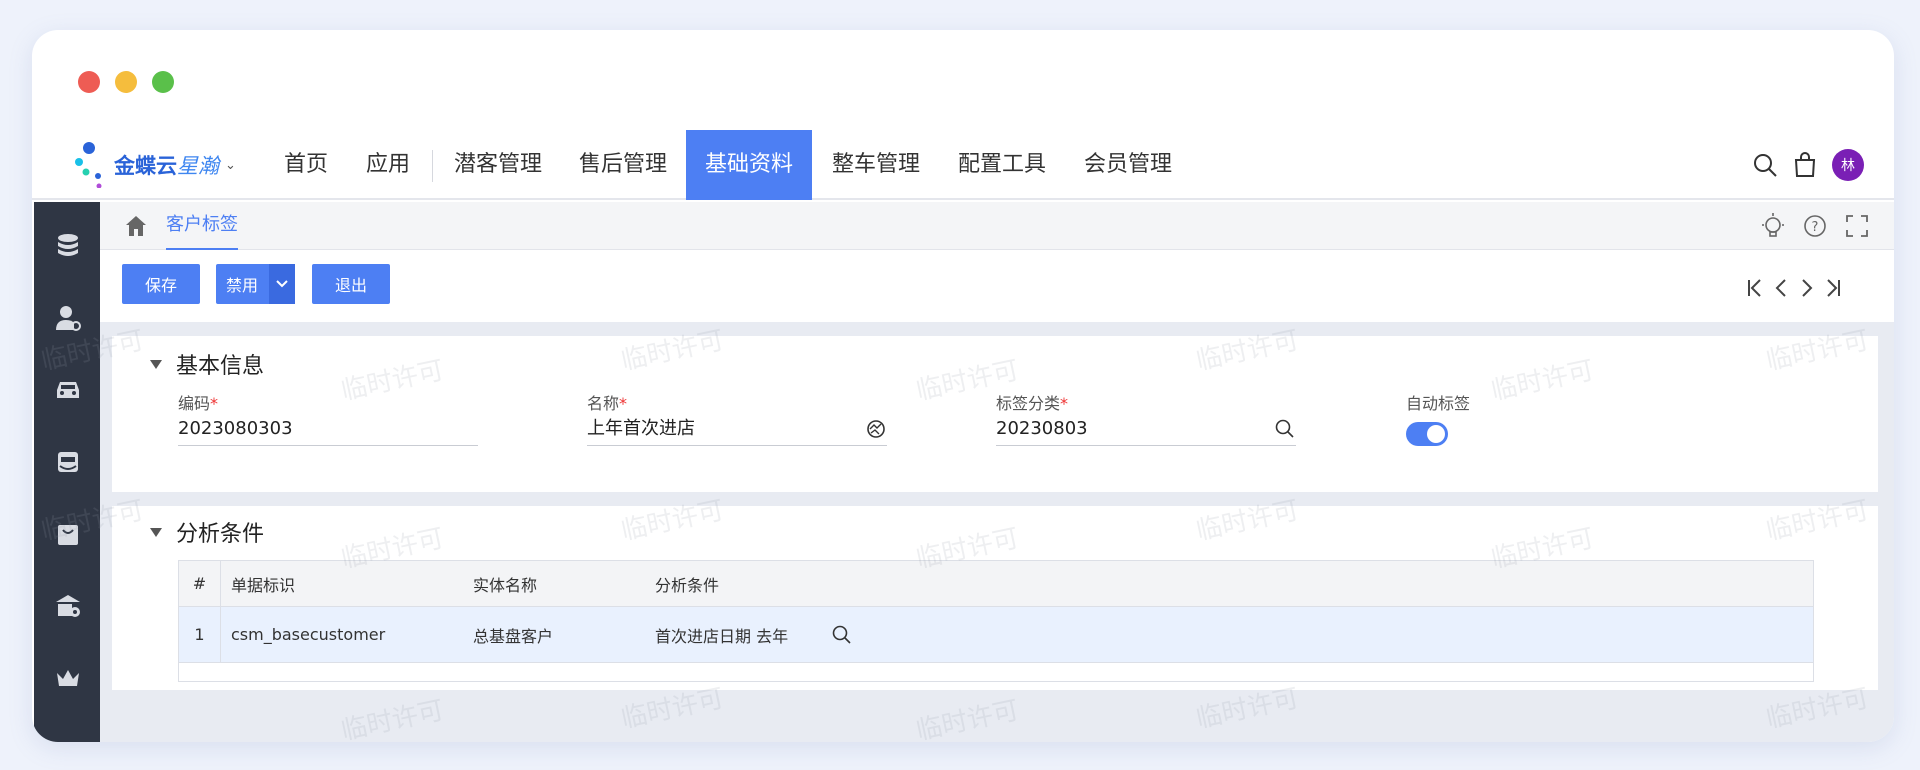 The image size is (1920, 770). Describe the element at coordinates (1755, 288) in the screenshot. I see `first-record-icon` at that location.